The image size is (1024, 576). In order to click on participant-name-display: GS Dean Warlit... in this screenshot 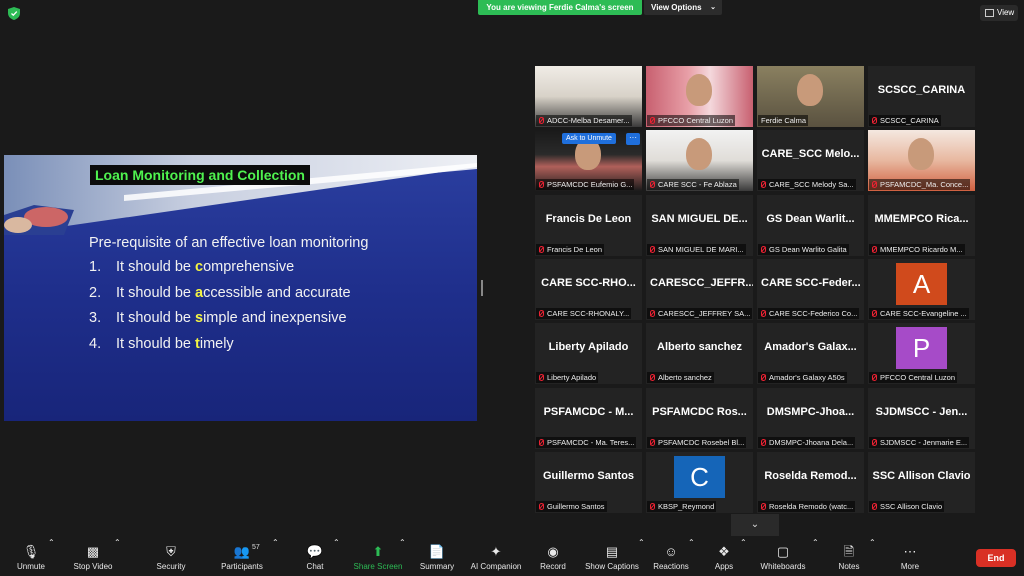, I will do `click(810, 218)`.